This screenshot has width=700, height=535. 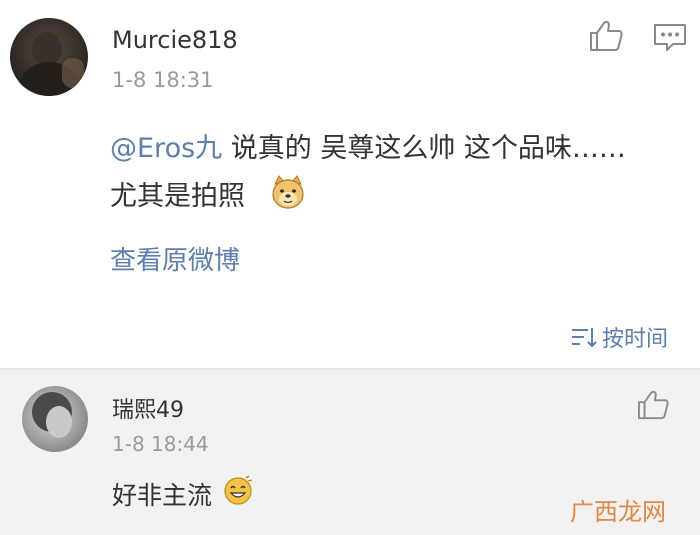 What do you see at coordinates (148, 408) in the screenshot?
I see `reply-username: 瑞熙49` at bounding box center [148, 408].